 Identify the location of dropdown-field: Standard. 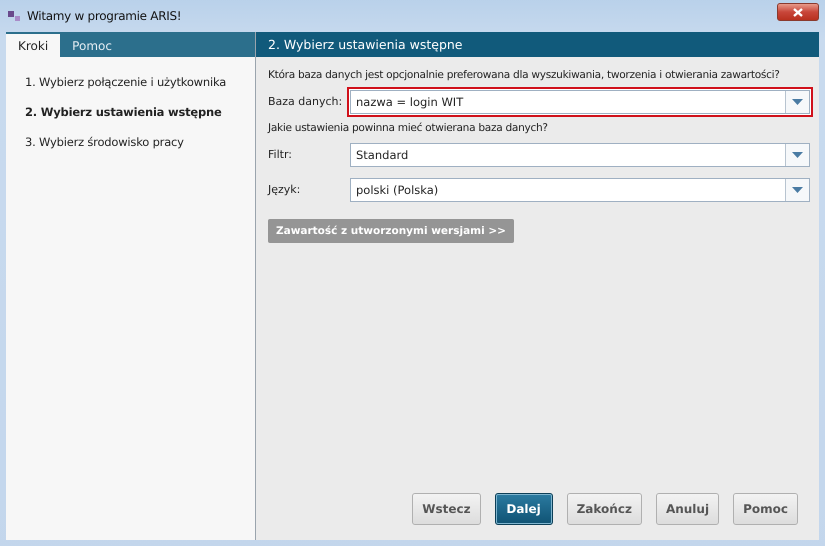
(580, 154).